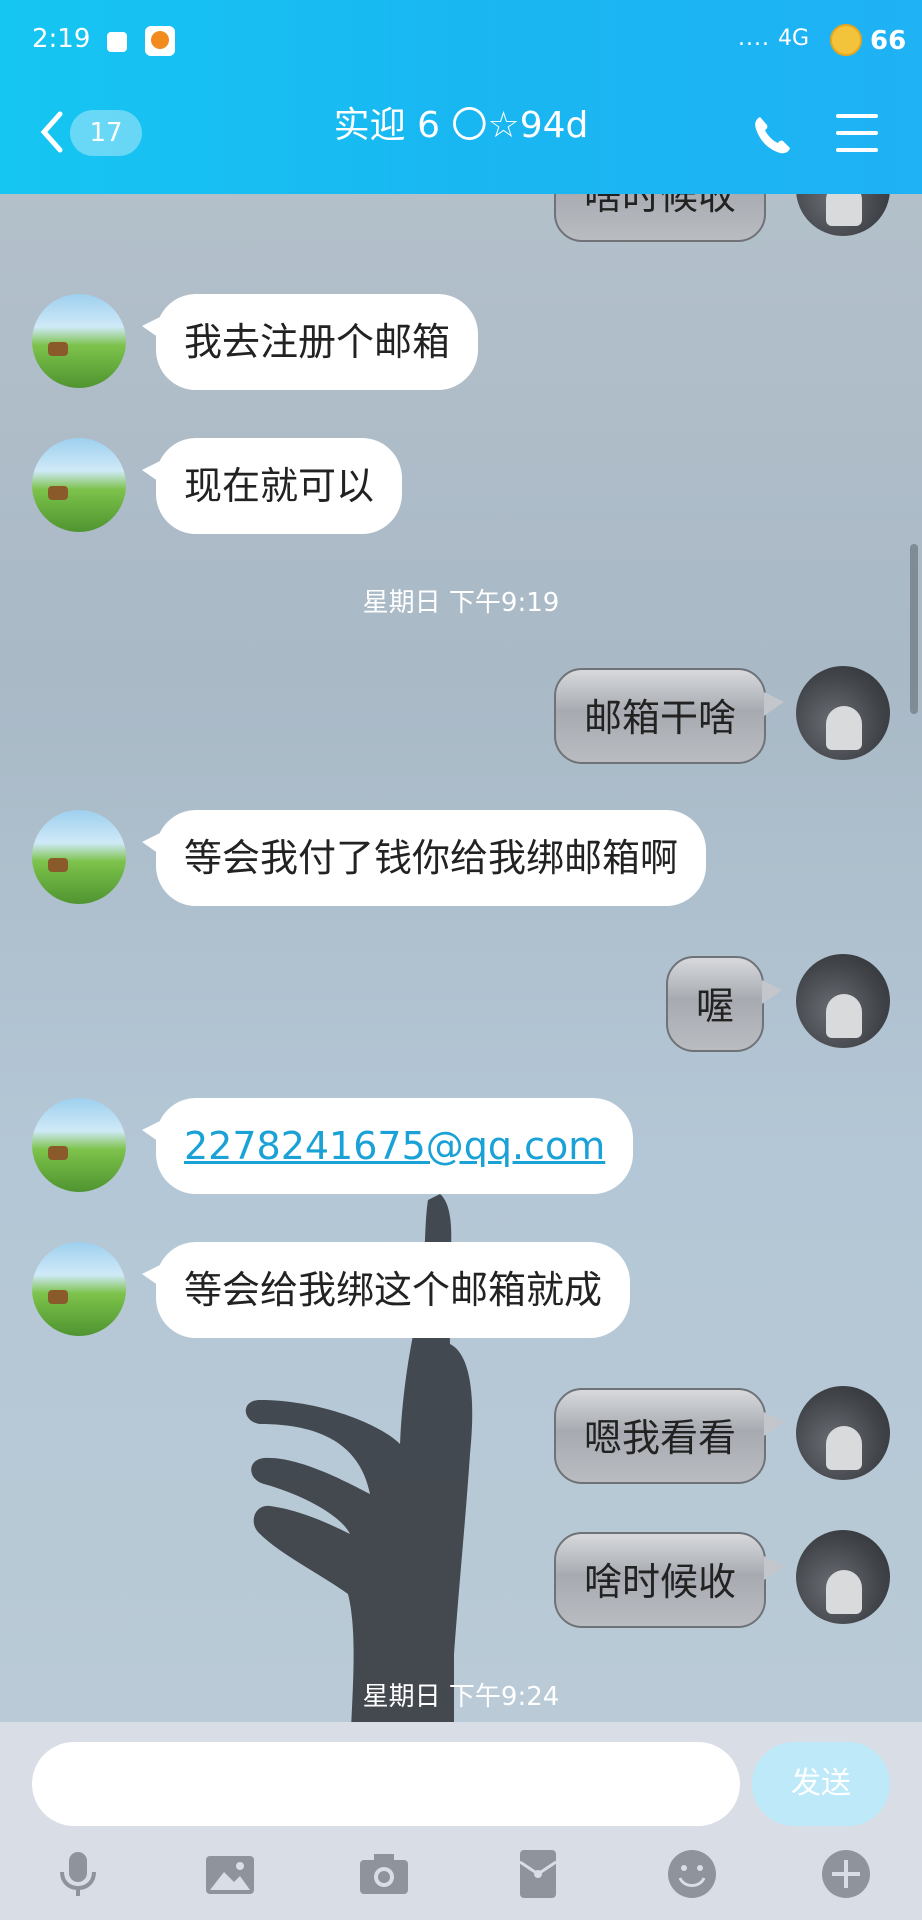 The height and width of the screenshot is (1920, 922). I want to click on message-bubble-sent: 喔, so click(724, 1004).